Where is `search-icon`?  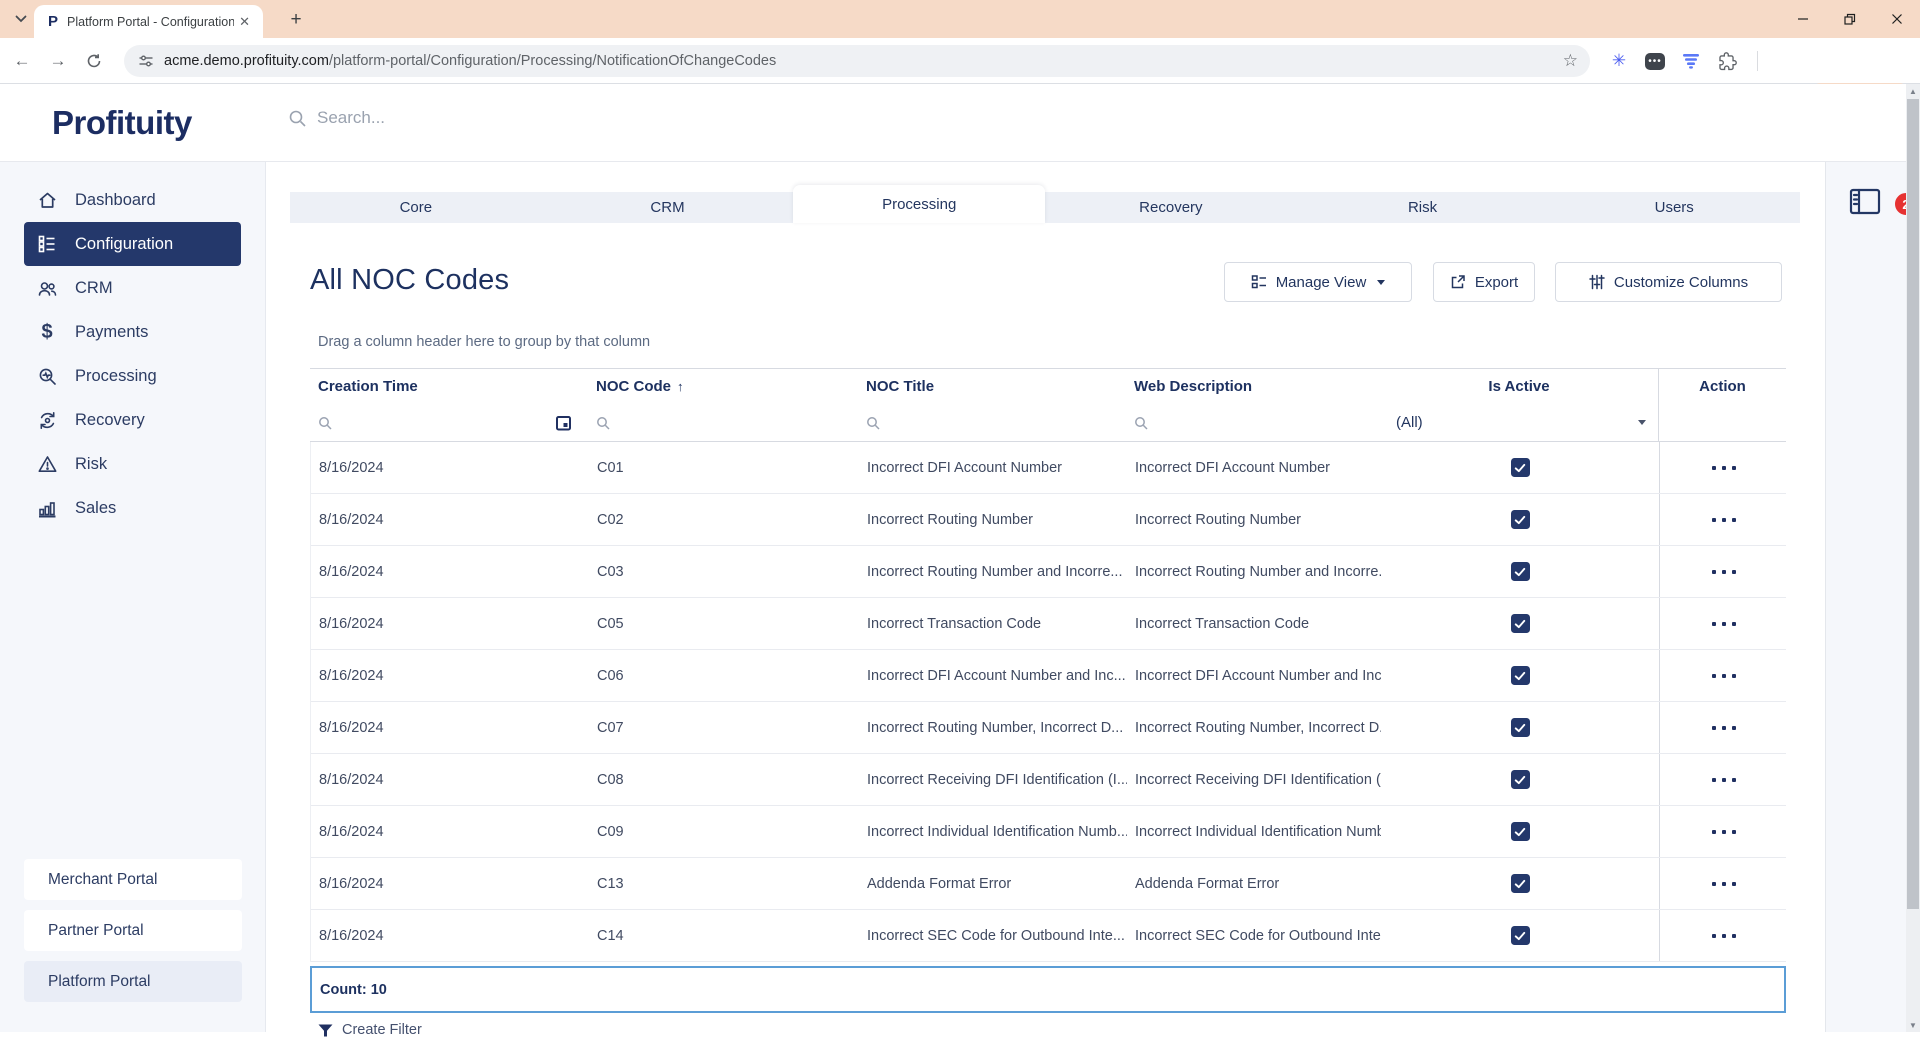
search-icon is located at coordinates (603, 423).